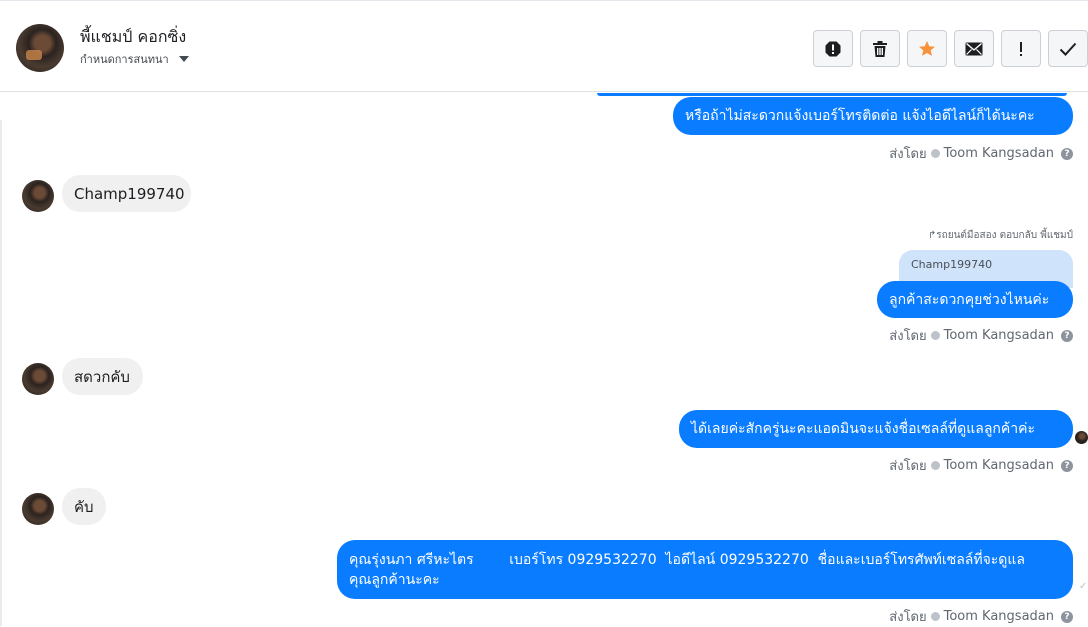 This screenshot has width=1088, height=627. What do you see at coordinates (969, 299) in the screenshot?
I see `message-text: ลูกค้าสะดวกคุยช่วงไหนค่ะ` at bounding box center [969, 299].